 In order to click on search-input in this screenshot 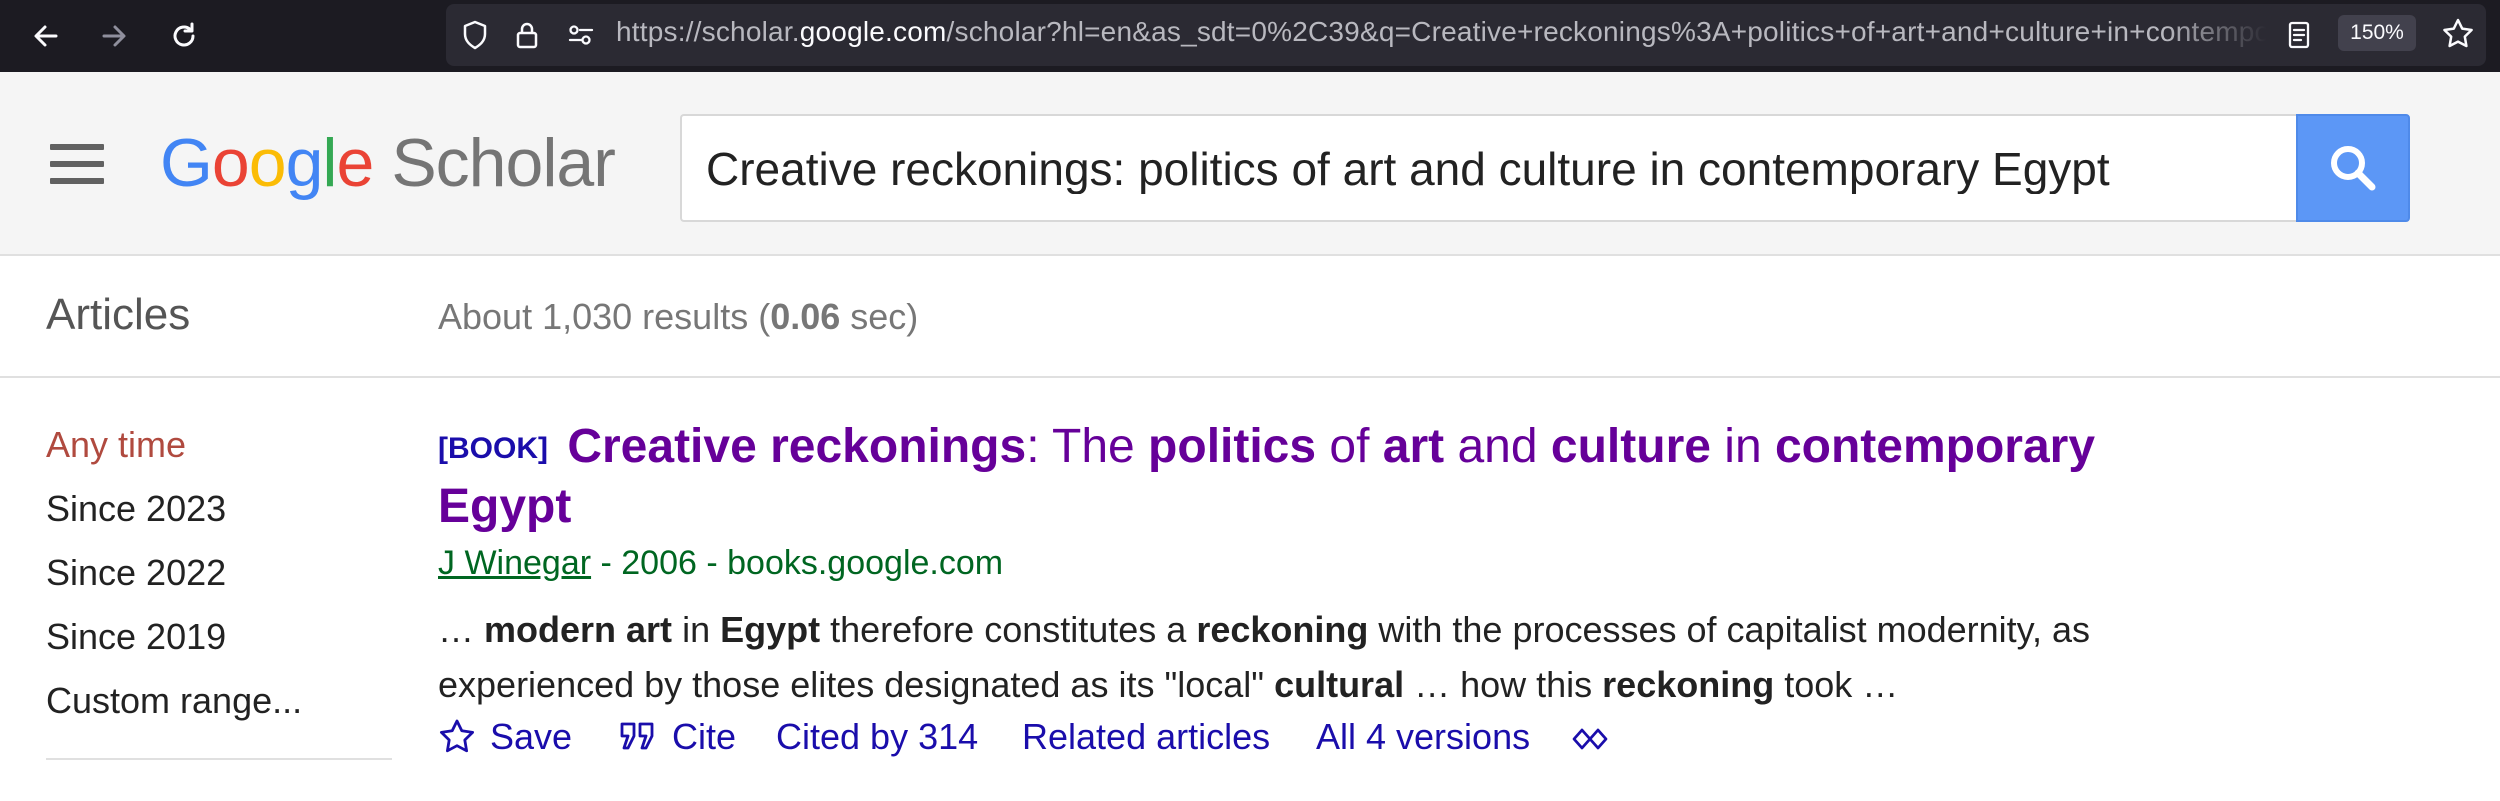, I will do `click(1486, 169)`.